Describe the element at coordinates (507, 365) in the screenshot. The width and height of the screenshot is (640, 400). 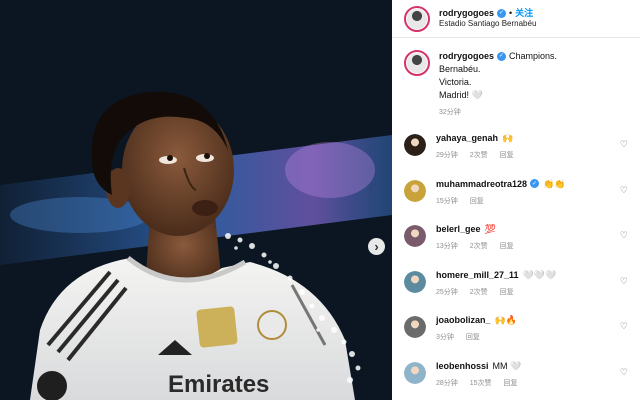
I see `comment-text: MM 🤍` at that location.